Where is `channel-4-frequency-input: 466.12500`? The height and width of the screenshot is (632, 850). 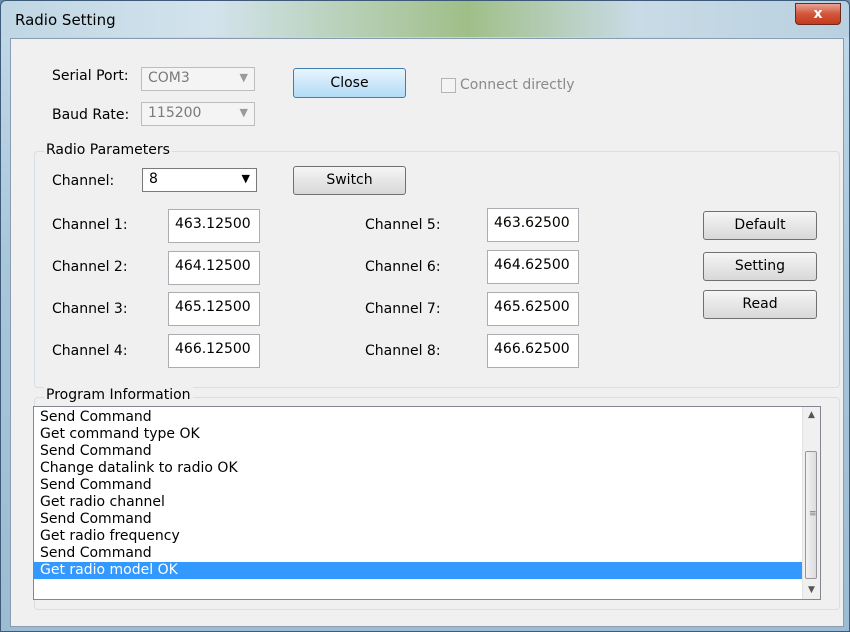 channel-4-frequency-input: 466.12500 is located at coordinates (214, 351).